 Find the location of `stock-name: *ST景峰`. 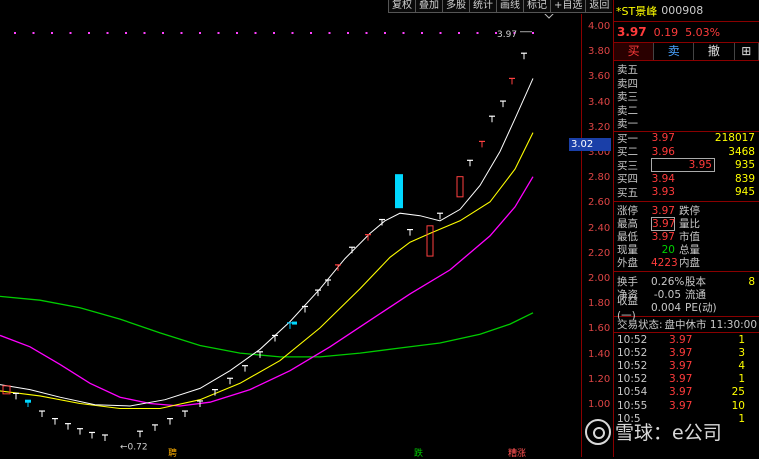

stock-name: *ST景峰 is located at coordinates (637, 11).